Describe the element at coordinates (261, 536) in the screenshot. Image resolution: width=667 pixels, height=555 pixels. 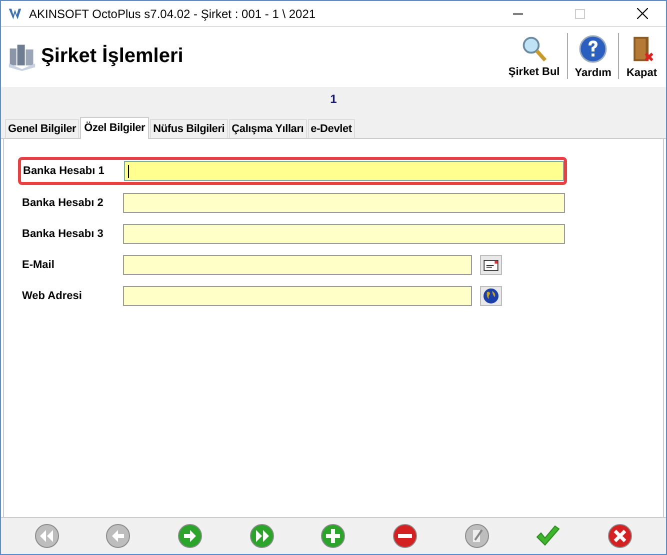
I see `last-record-icon` at that location.